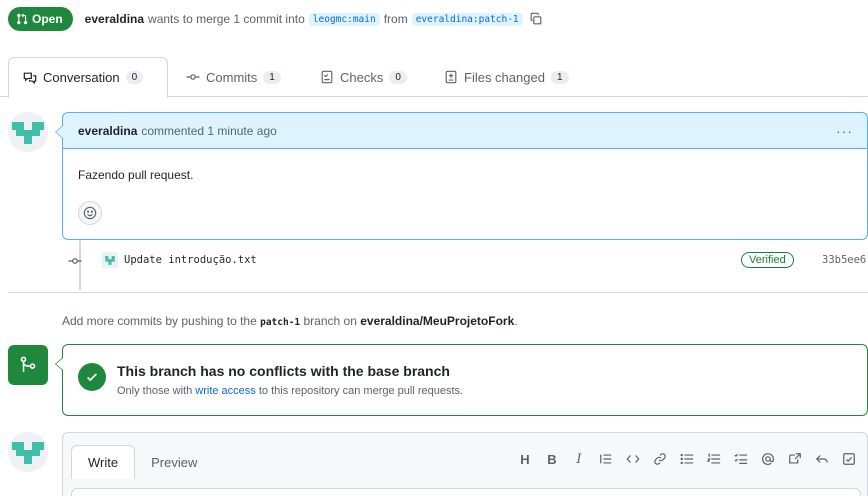 Image resolution: width=868 pixels, height=496 pixels. What do you see at coordinates (22, 19) in the screenshot?
I see `pull-request-icon` at bounding box center [22, 19].